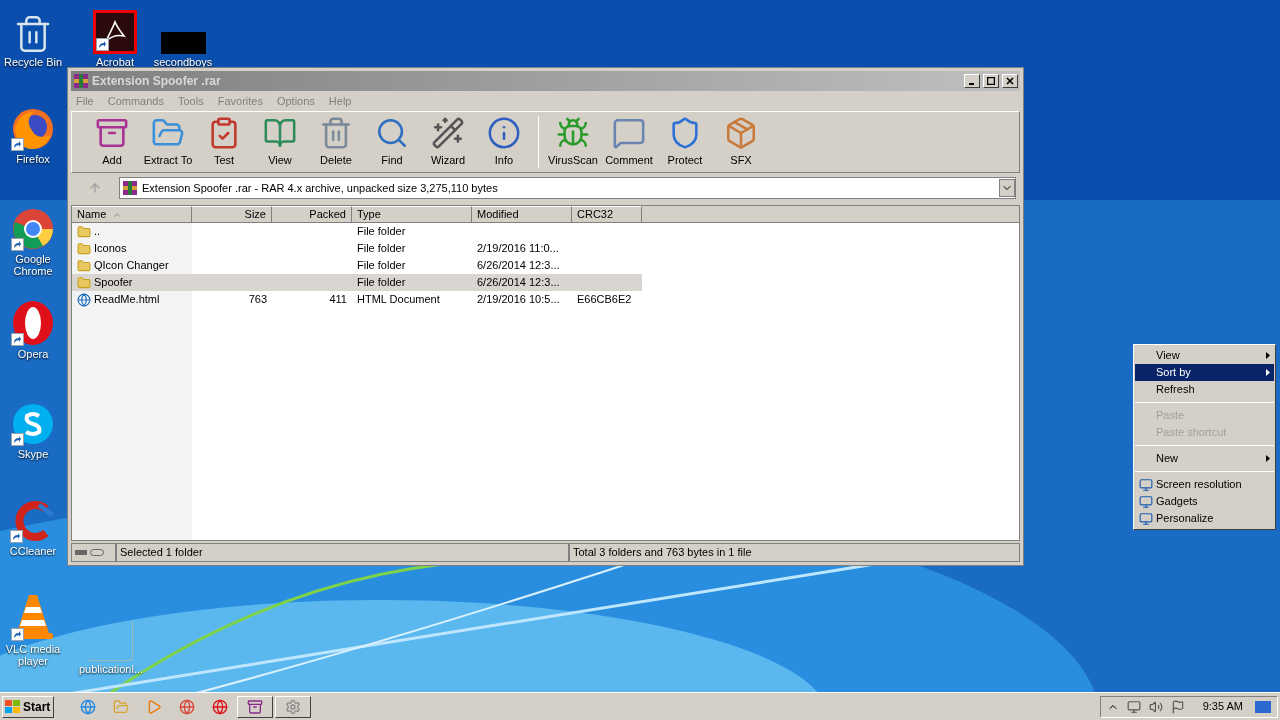 The image size is (1280, 720). I want to click on toolbar-button: Add, so click(112, 142).